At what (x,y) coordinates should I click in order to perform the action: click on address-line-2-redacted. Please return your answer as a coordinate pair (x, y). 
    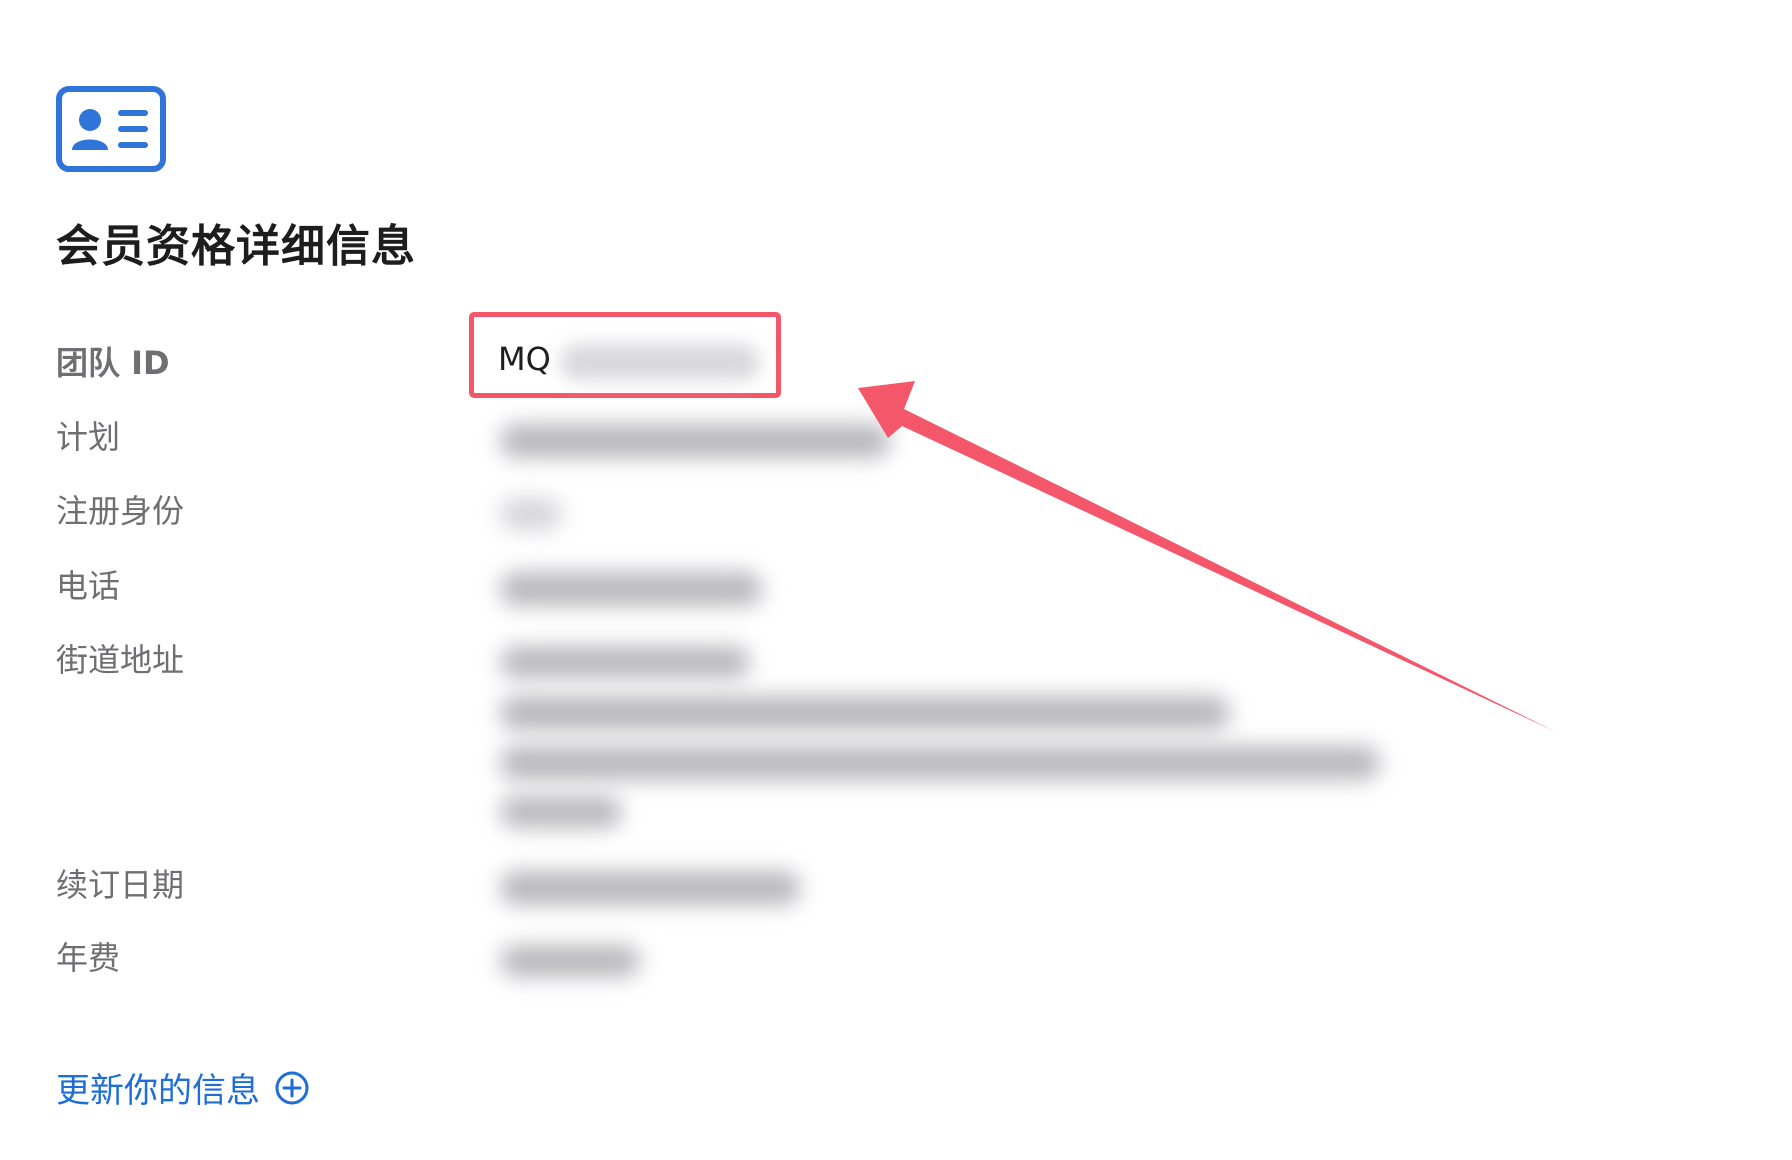
    Looking at the image, I should click on (865, 713).